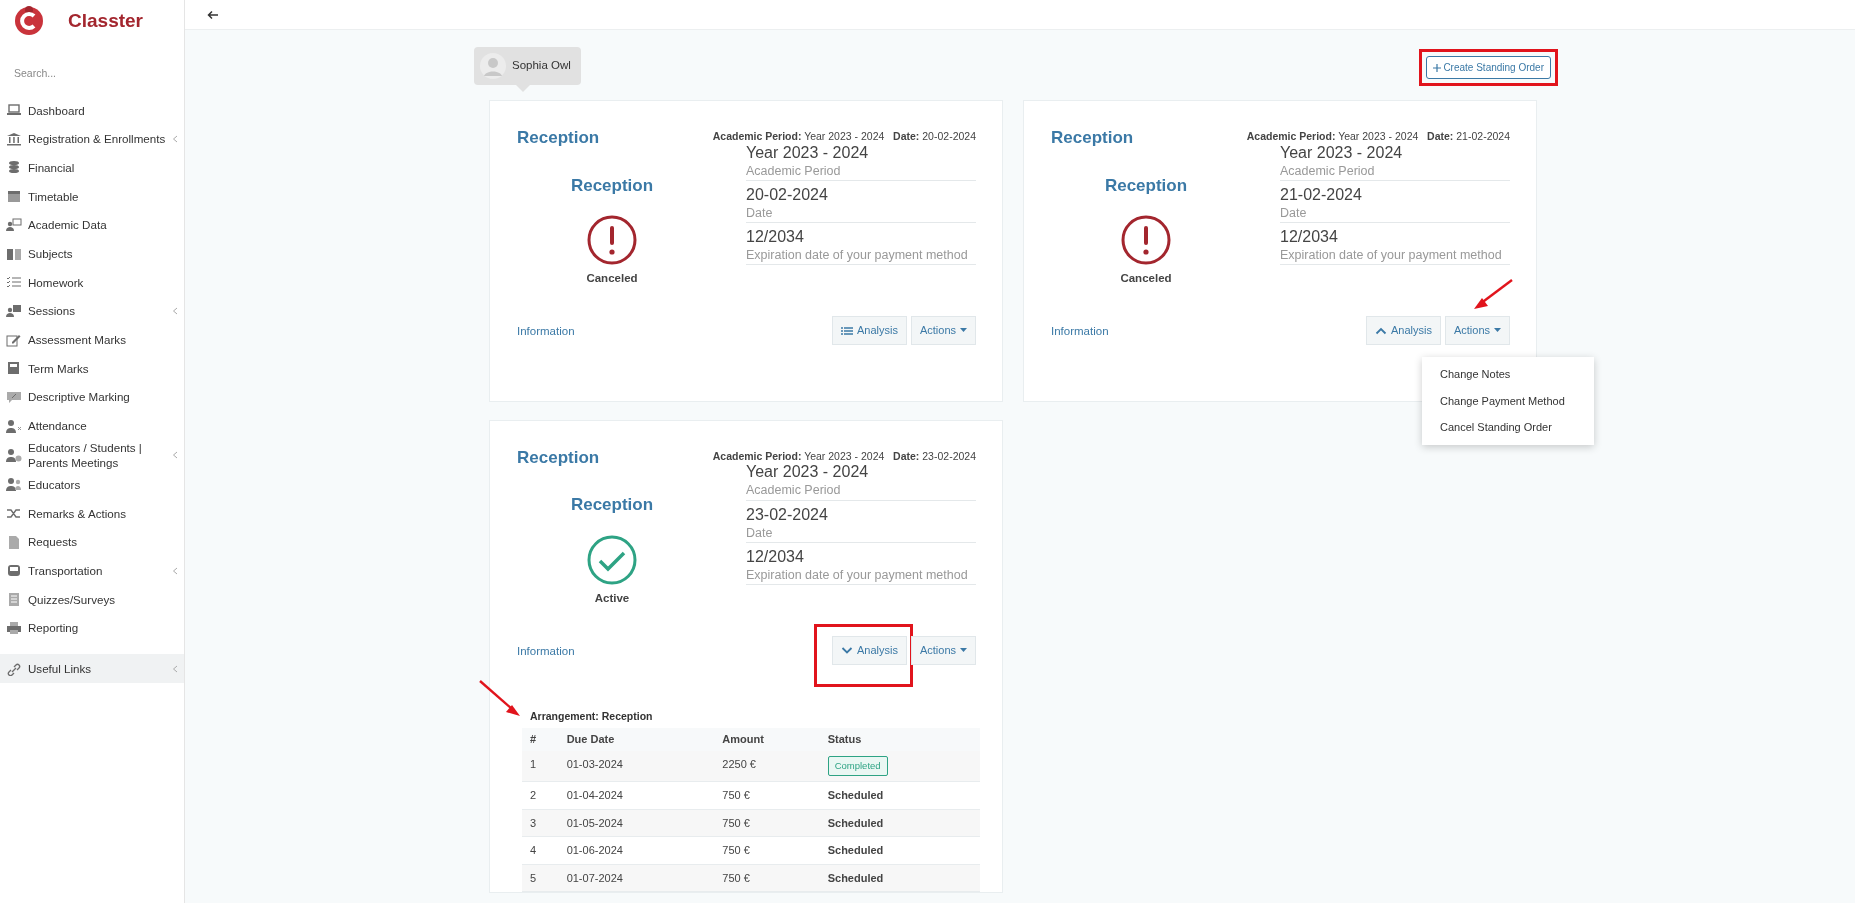  Describe the element at coordinates (1508, 401) in the screenshot. I see `menu-item: Change Payment Method` at that location.